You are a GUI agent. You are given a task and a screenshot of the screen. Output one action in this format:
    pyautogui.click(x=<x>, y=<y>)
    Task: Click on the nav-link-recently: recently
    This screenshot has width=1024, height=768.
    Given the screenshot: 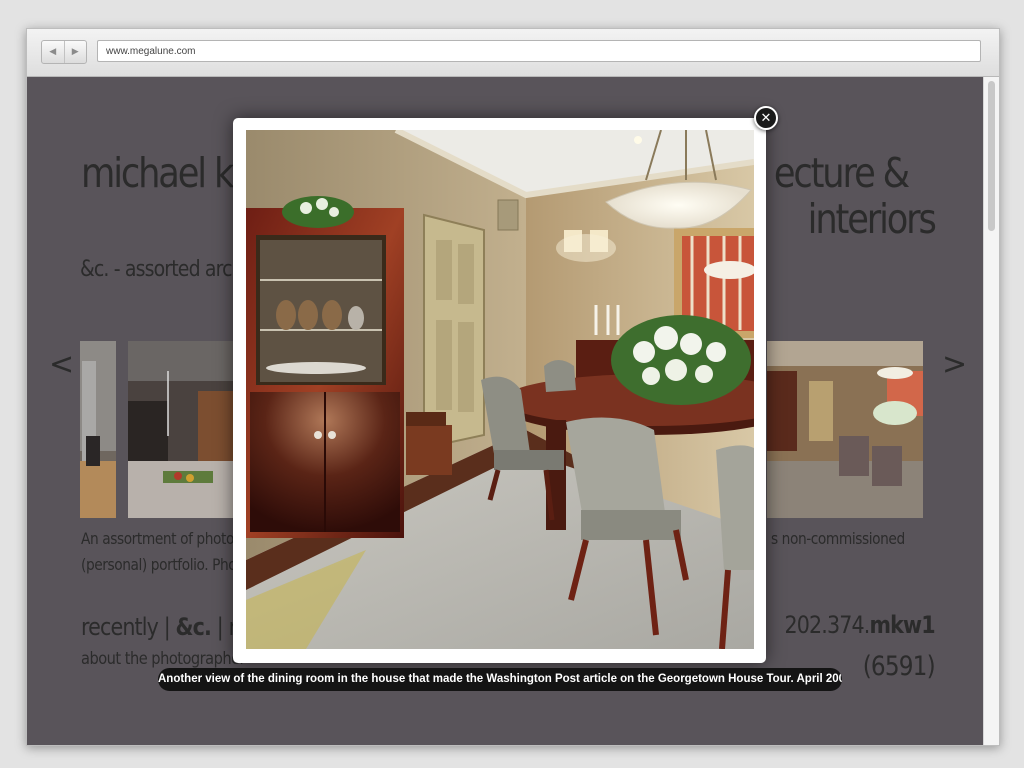 What is the action you would take?
    pyautogui.click(x=120, y=627)
    